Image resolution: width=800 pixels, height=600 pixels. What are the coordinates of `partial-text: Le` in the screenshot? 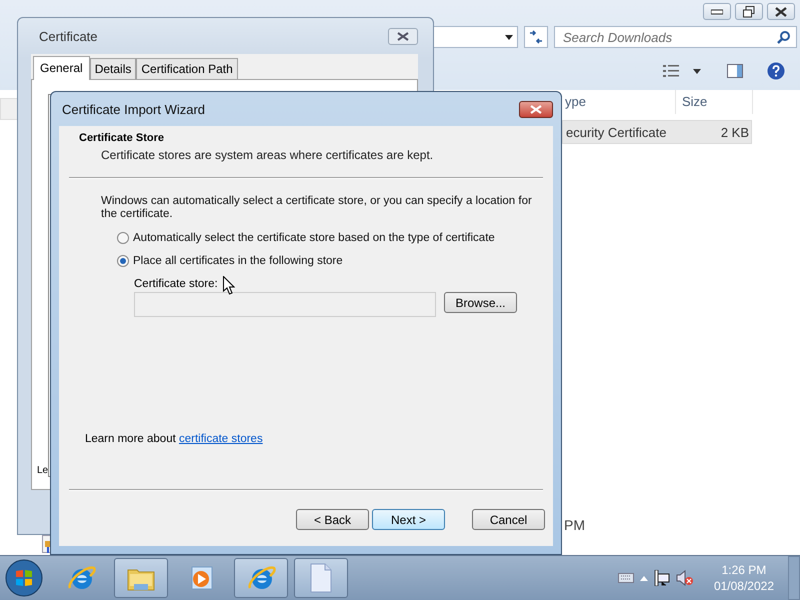 It's located at (43, 470).